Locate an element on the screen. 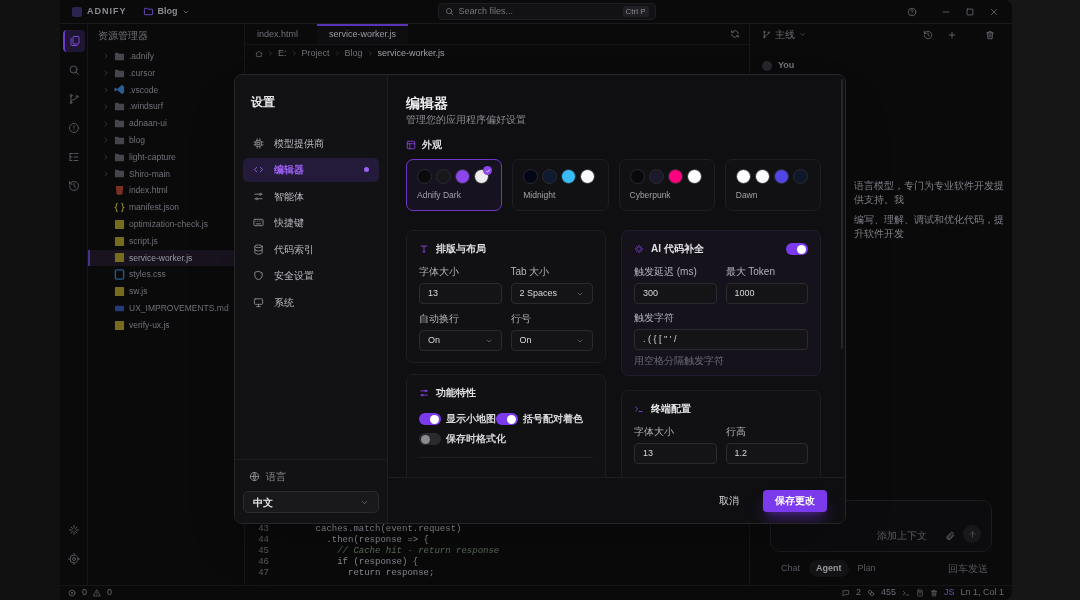  mode-tab: Plan is located at coordinates (866, 568).